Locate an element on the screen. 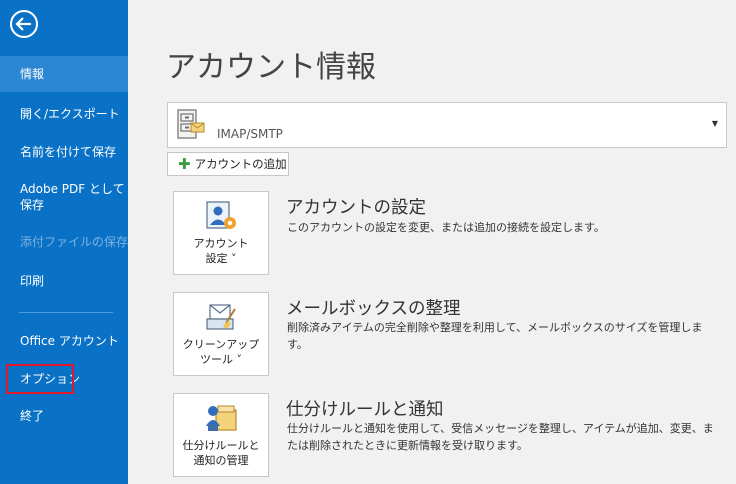 The image size is (736, 484). nav-item-office-account: Office アカウント is located at coordinates (64, 341).